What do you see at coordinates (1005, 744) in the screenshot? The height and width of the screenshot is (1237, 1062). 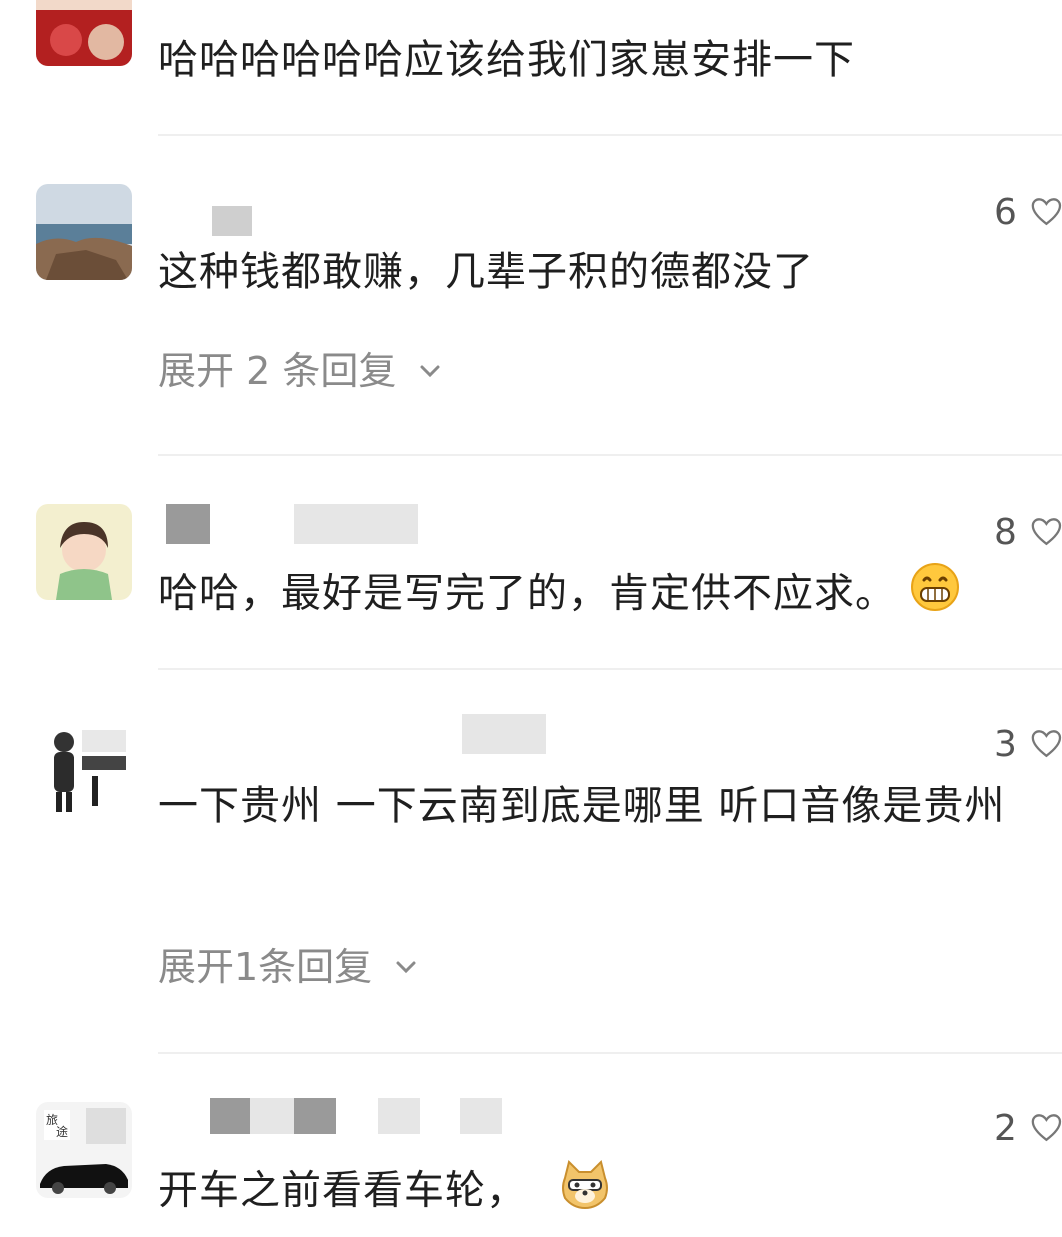 I see `like-count: 3` at bounding box center [1005, 744].